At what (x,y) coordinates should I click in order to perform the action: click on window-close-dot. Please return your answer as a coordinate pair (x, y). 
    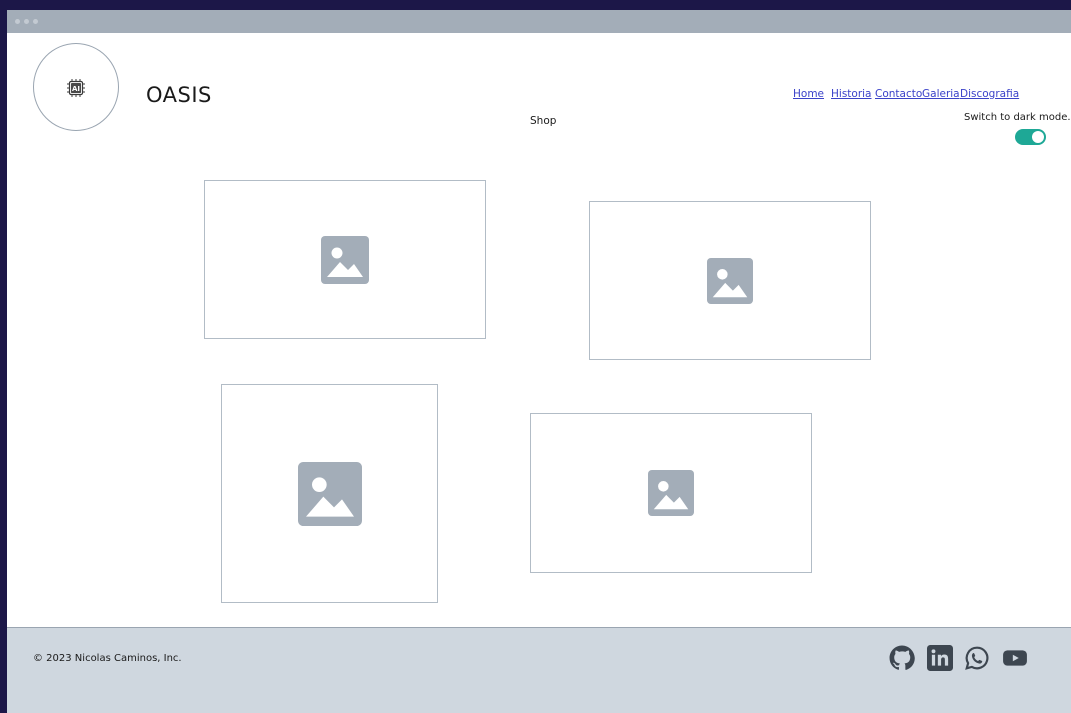
    Looking at the image, I should click on (17, 21).